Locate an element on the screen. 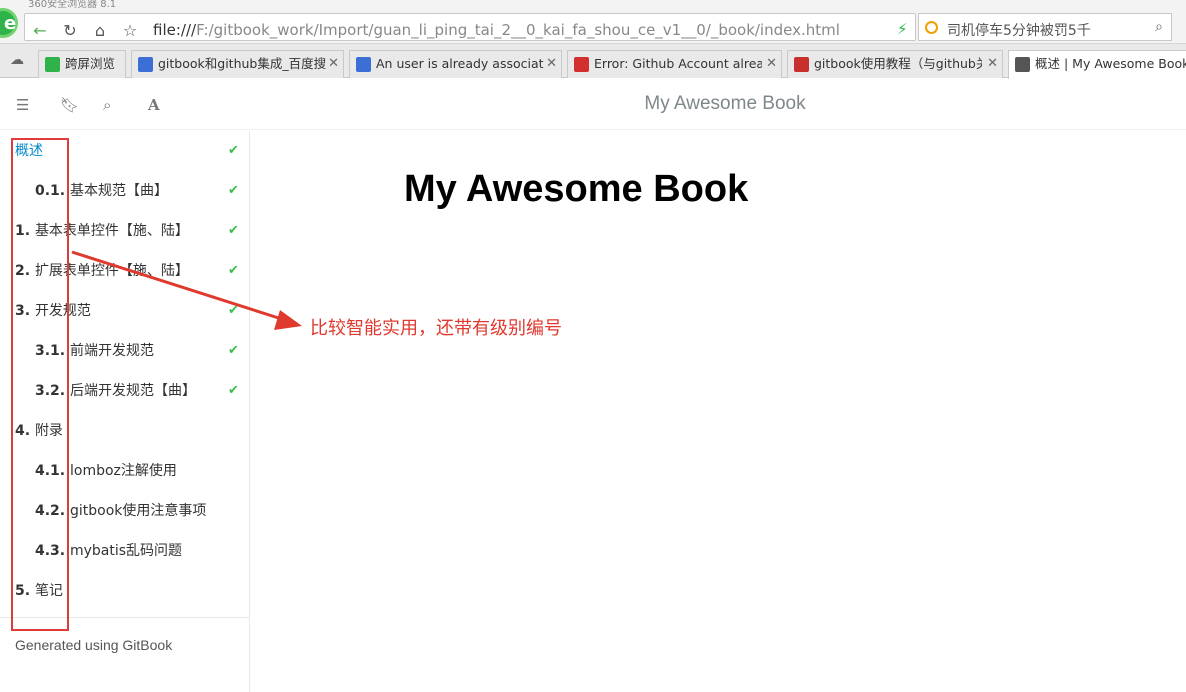 This screenshot has height=692, width=1186. annotation-red-box is located at coordinates (40, 384).